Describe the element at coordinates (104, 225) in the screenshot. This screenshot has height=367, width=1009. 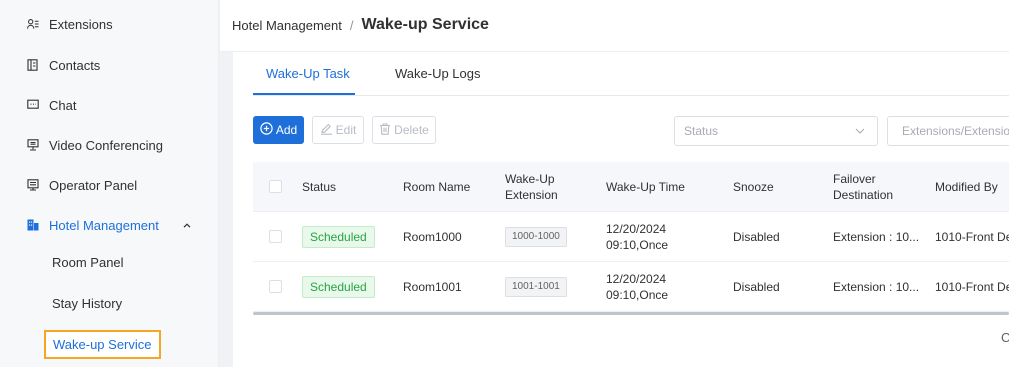
I see `sidebar-item-label: Hotel Management` at that location.